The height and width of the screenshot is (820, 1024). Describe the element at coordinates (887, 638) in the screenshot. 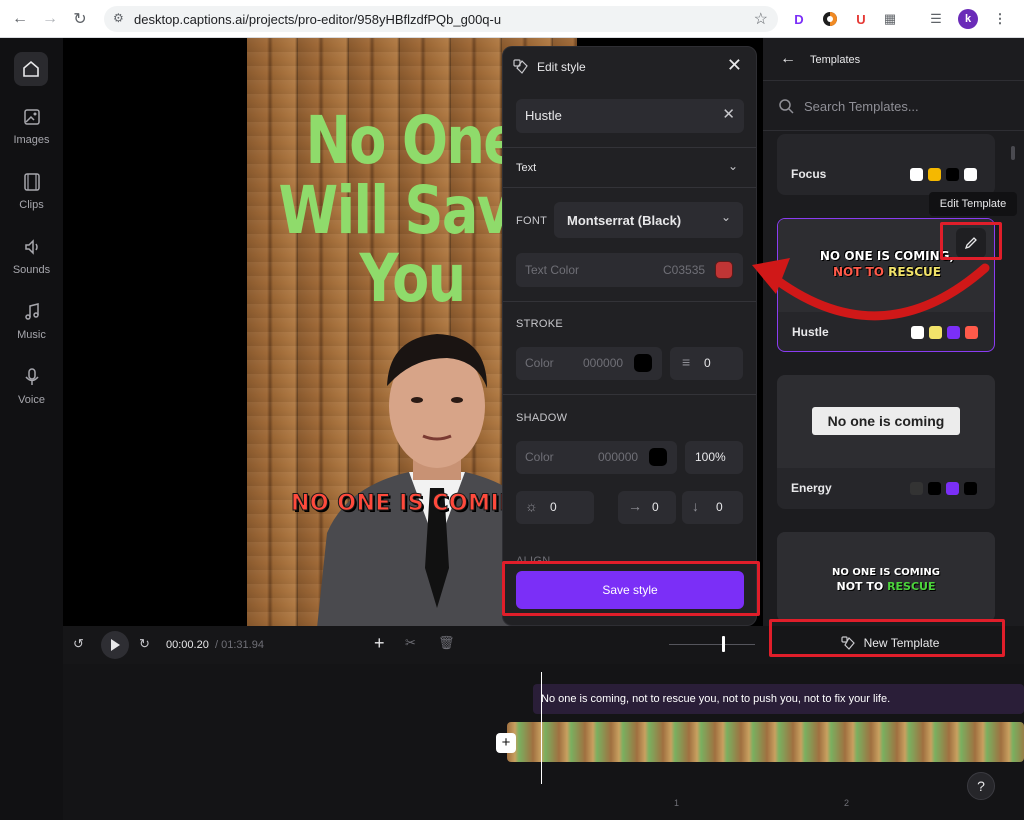

I see `highlight-box-new-template` at that location.